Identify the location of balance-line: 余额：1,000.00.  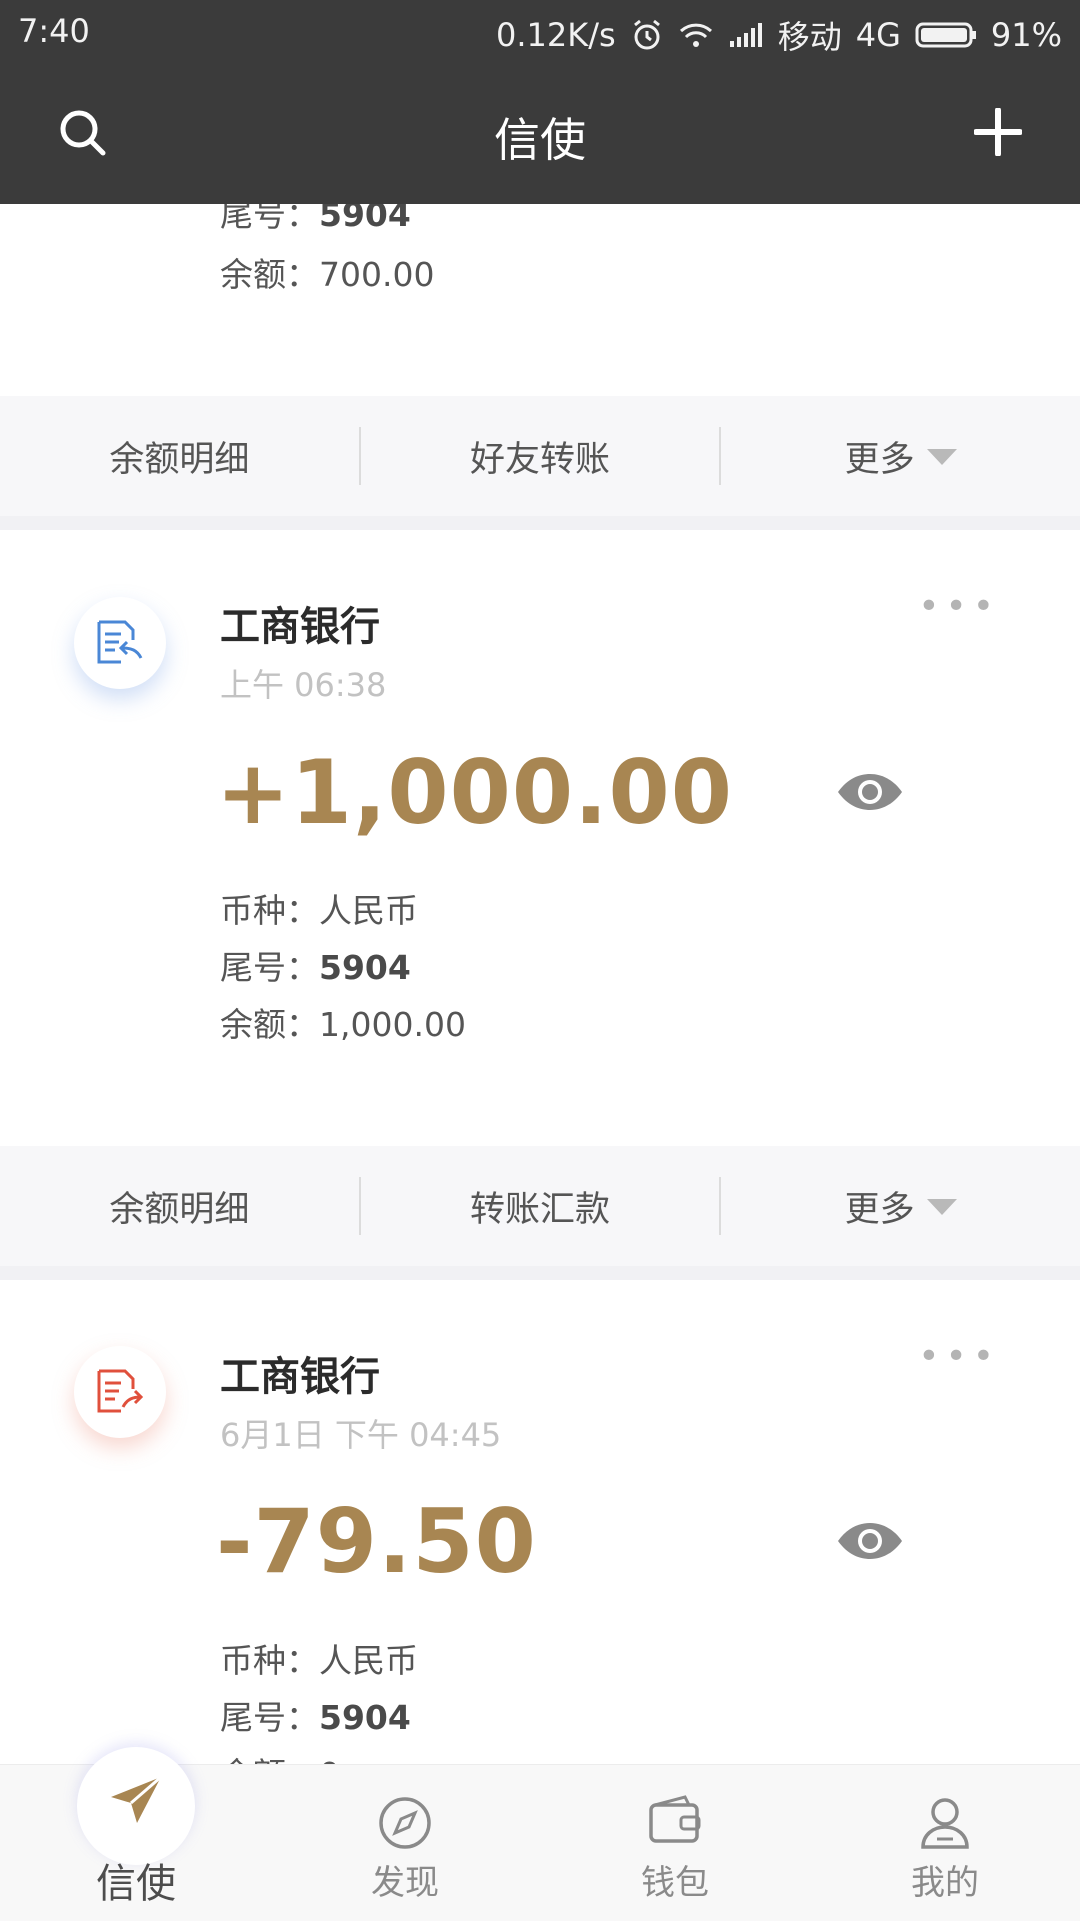
(343, 1024).